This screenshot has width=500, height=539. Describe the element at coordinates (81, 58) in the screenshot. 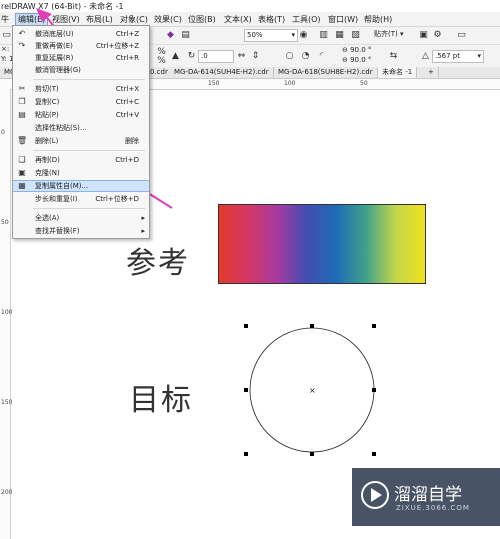

I see `menu-item-repeat: 重复延展(R) Ctrl+R` at that location.